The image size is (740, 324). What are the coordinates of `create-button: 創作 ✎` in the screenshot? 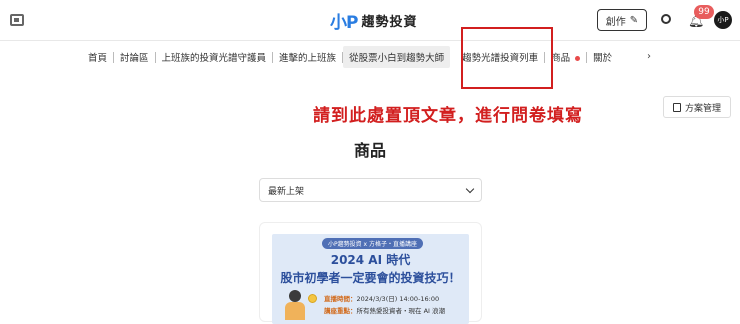 It's located at (622, 20).